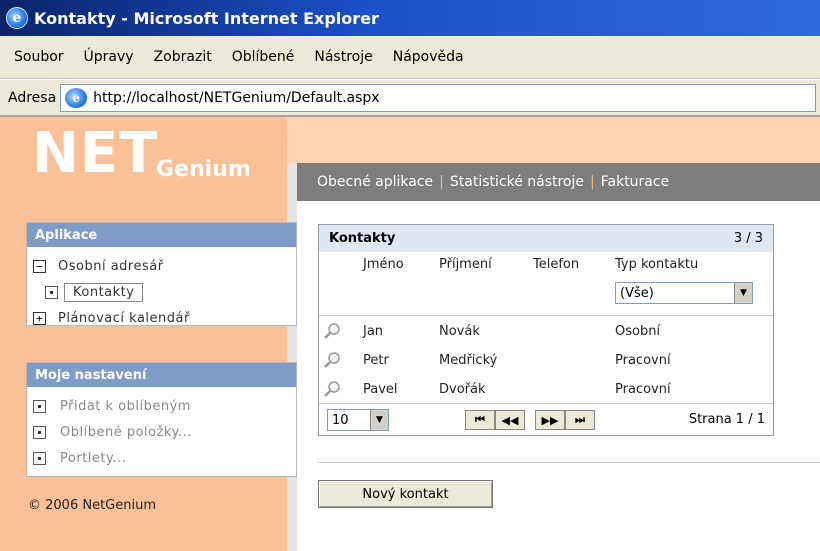 The width and height of the screenshot is (820, 551). What do you see at coordinates (726, 419) in the screenshot?
I see `page-info: Strana 1 / 1` at bounding box center [726, 419].